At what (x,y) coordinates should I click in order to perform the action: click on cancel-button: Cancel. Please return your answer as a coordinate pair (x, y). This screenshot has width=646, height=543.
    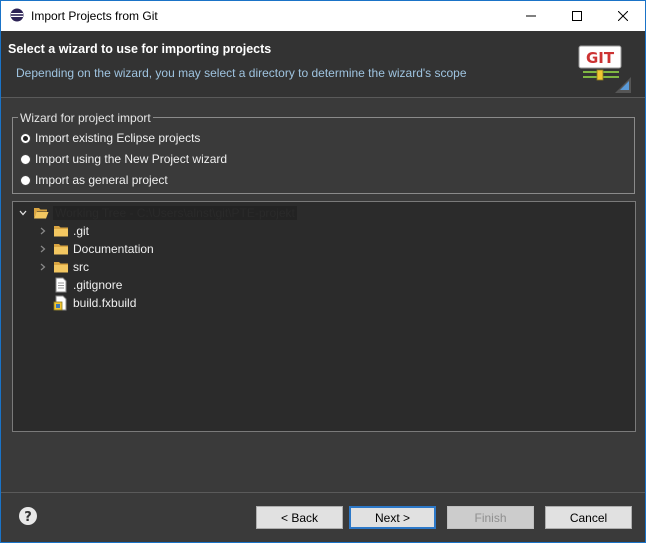
    Looking at the image, I should click on (588, 517).